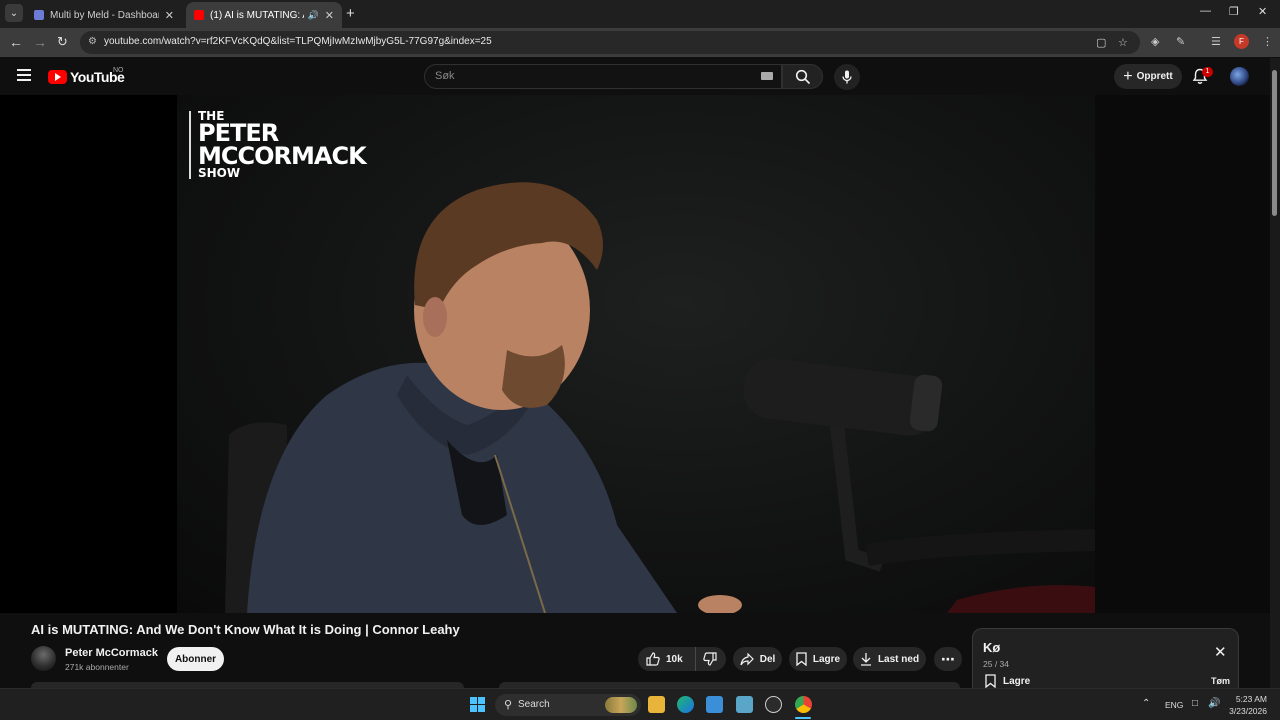  I want to click on queue-panel: Kø 25 / 34 ✕ Lagre Tøm, so click(1105, 659).